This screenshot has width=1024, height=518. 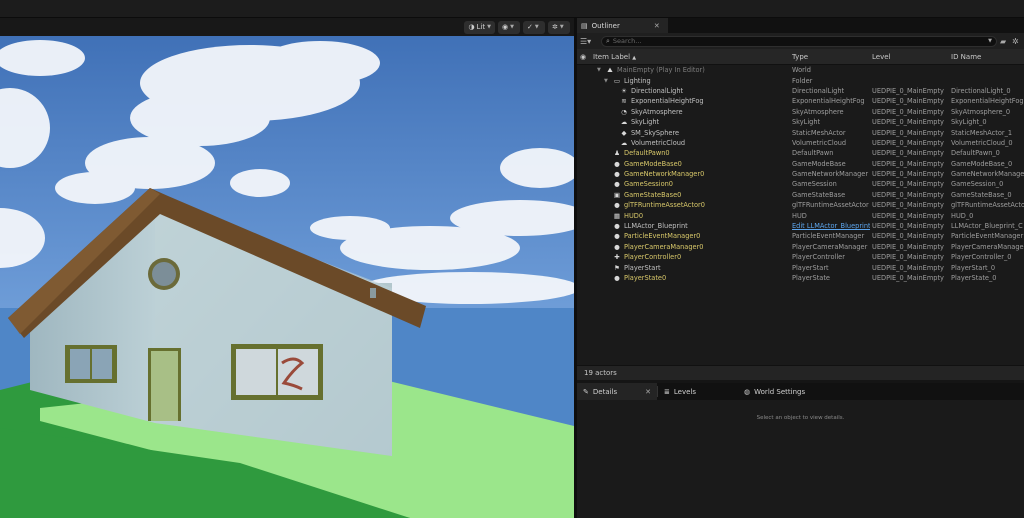 What do you see at coordinates (645, 122) in the screenshot?
I see `item-label: SkyLight` at bounding box center [645, 122].